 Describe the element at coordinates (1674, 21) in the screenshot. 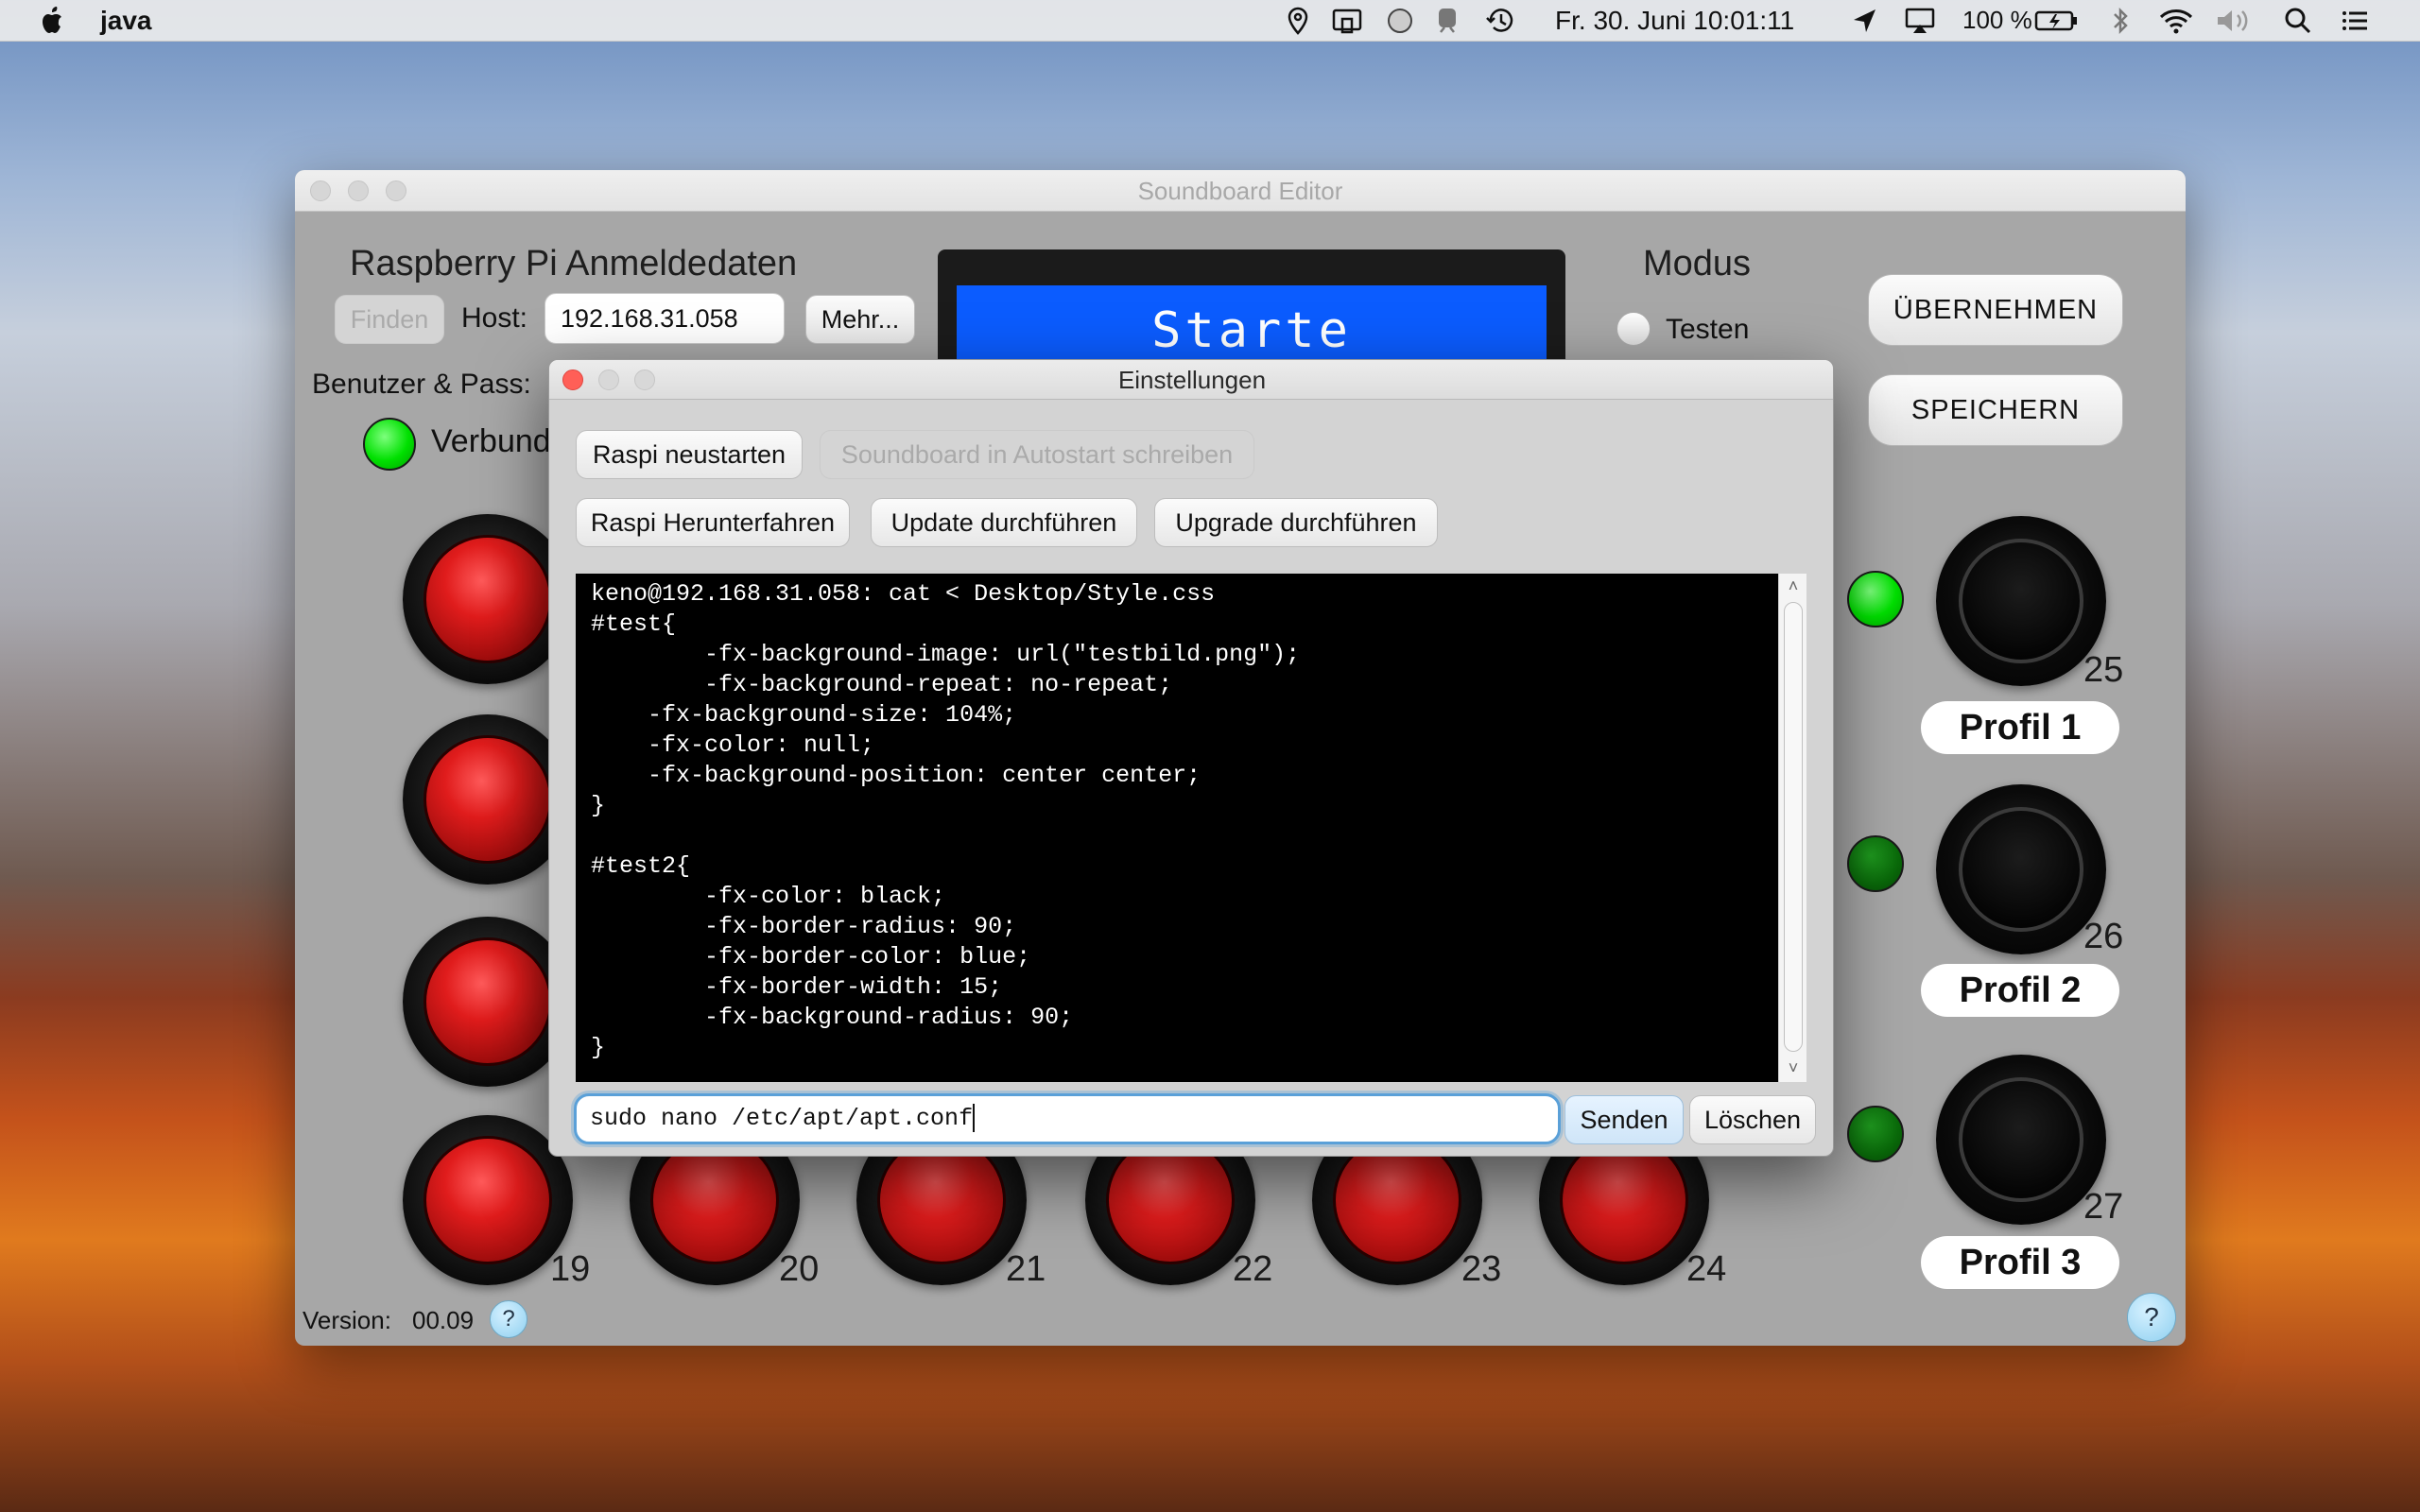

I see `menubar-clock: Fr. 30. Juni 10:01:11` at that location.